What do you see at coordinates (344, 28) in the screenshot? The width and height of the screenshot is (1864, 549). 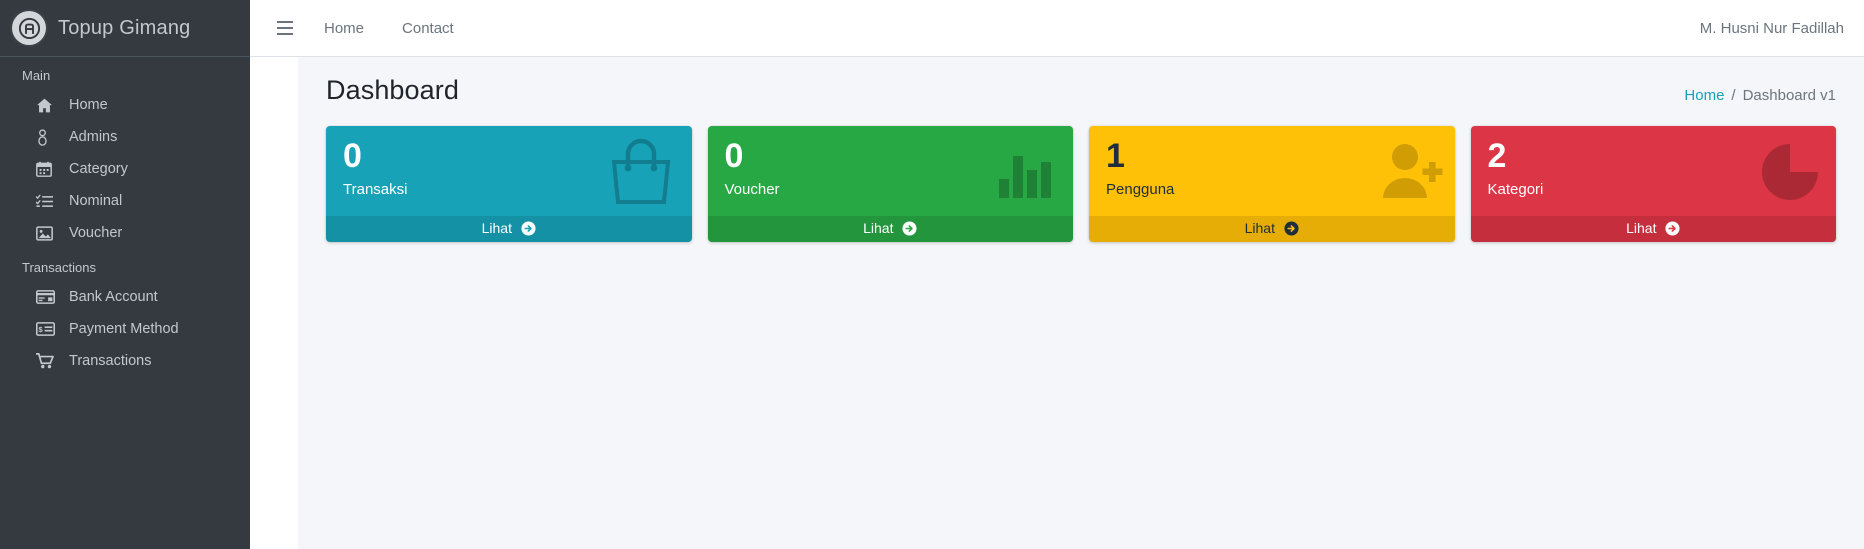 I see `navbar-link-home: Home` at bounding box center [344, 28].